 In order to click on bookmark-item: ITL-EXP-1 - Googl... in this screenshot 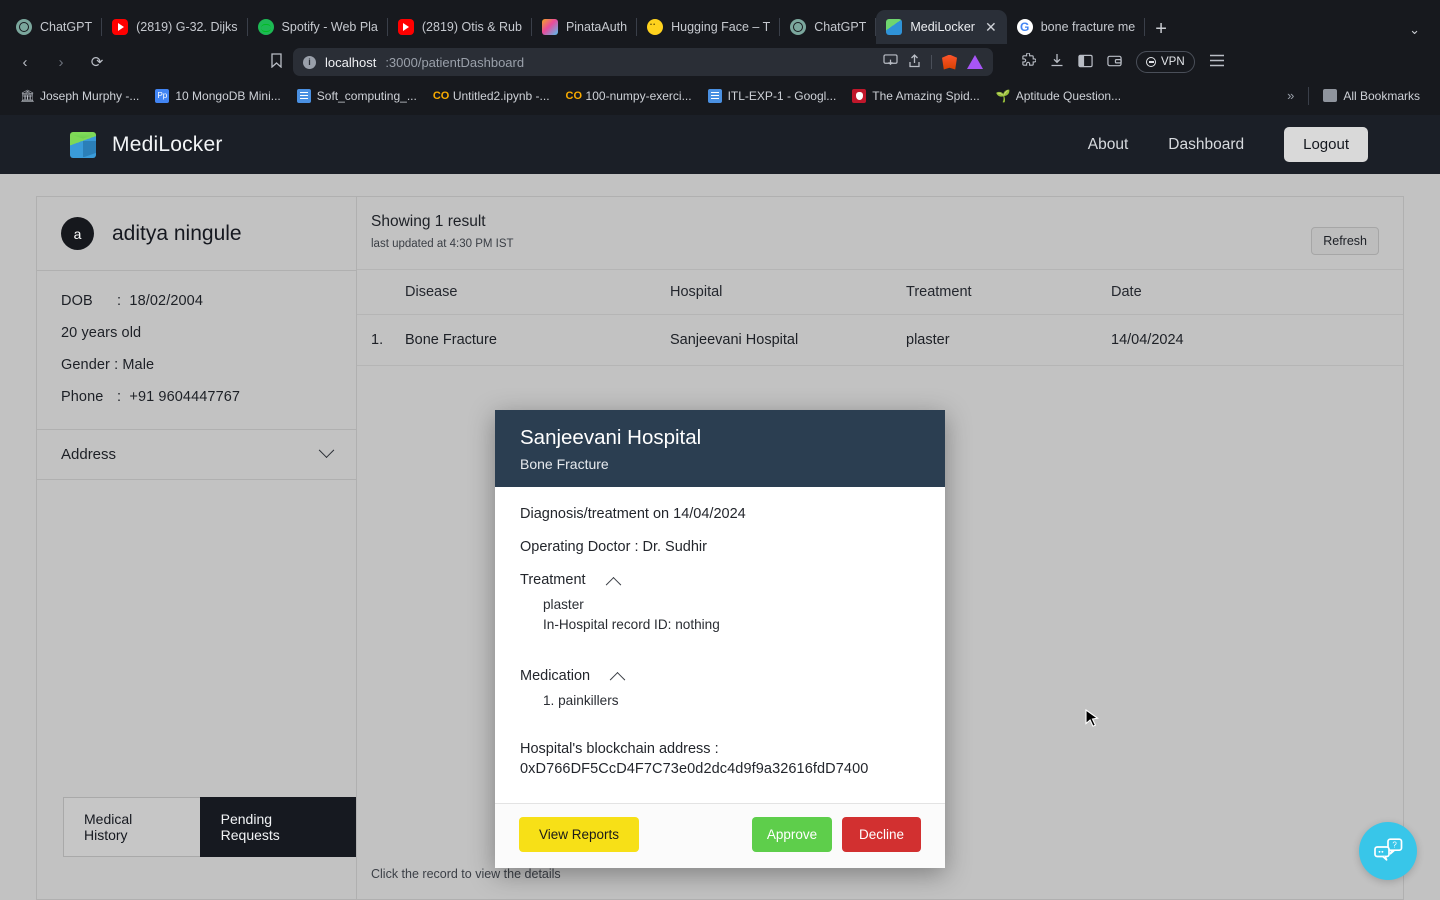, I will do `click(772, 96)`.